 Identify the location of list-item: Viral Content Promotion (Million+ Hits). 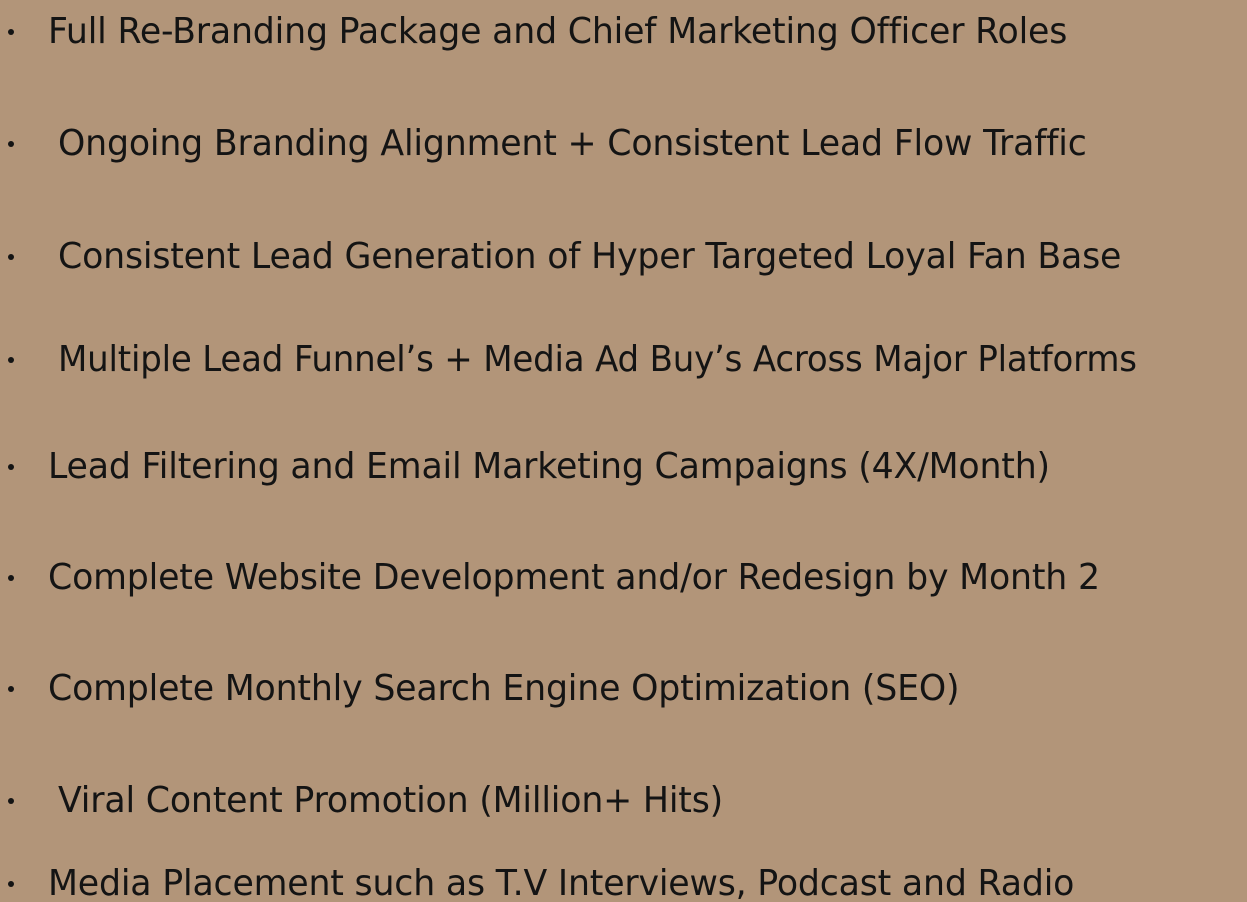
(623, 801).